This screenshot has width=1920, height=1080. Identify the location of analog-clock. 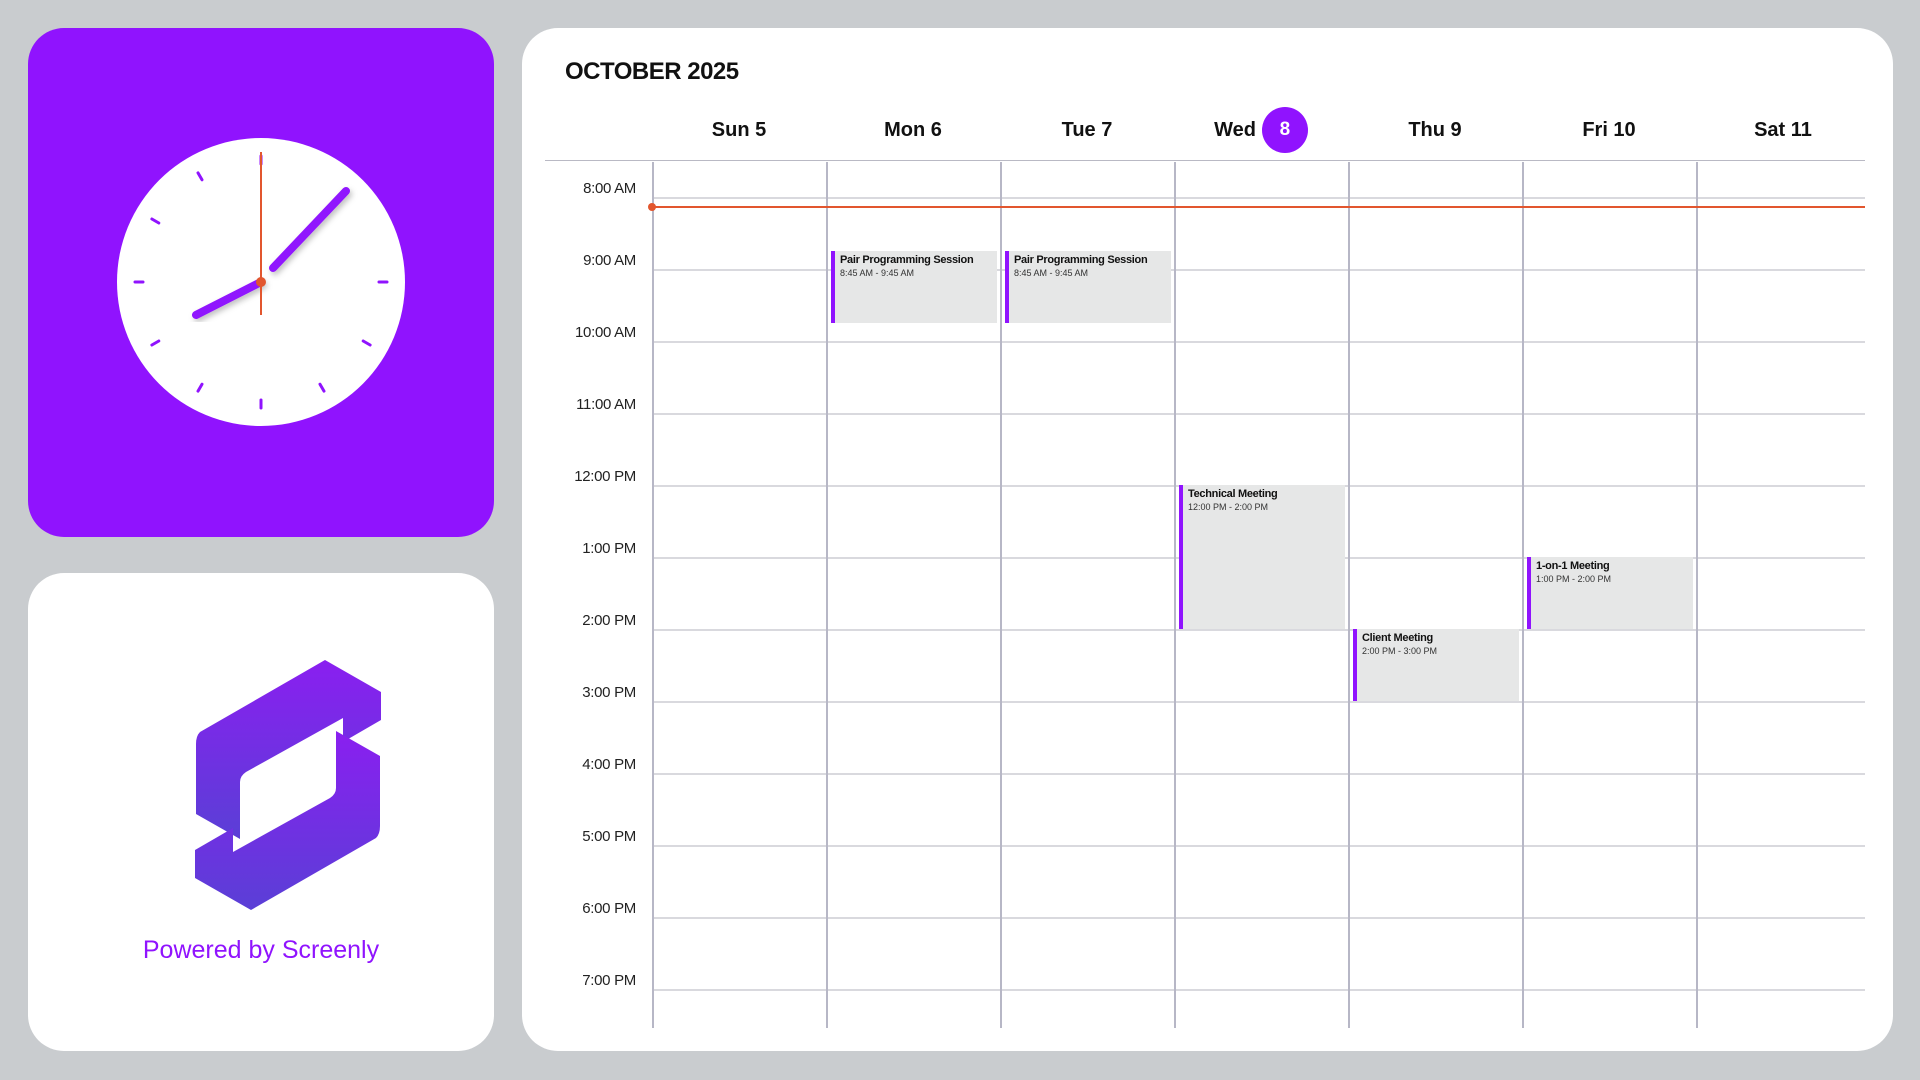
(261, 282).